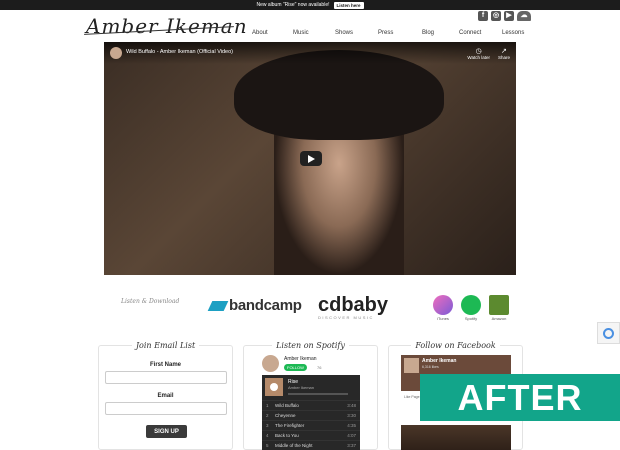 The height and width of the screenshot is (450, 620). Describe the element at coordinates (311, 415) in the screenshot. I see `track-row: 2 Cheyenne 3:30` at that location.